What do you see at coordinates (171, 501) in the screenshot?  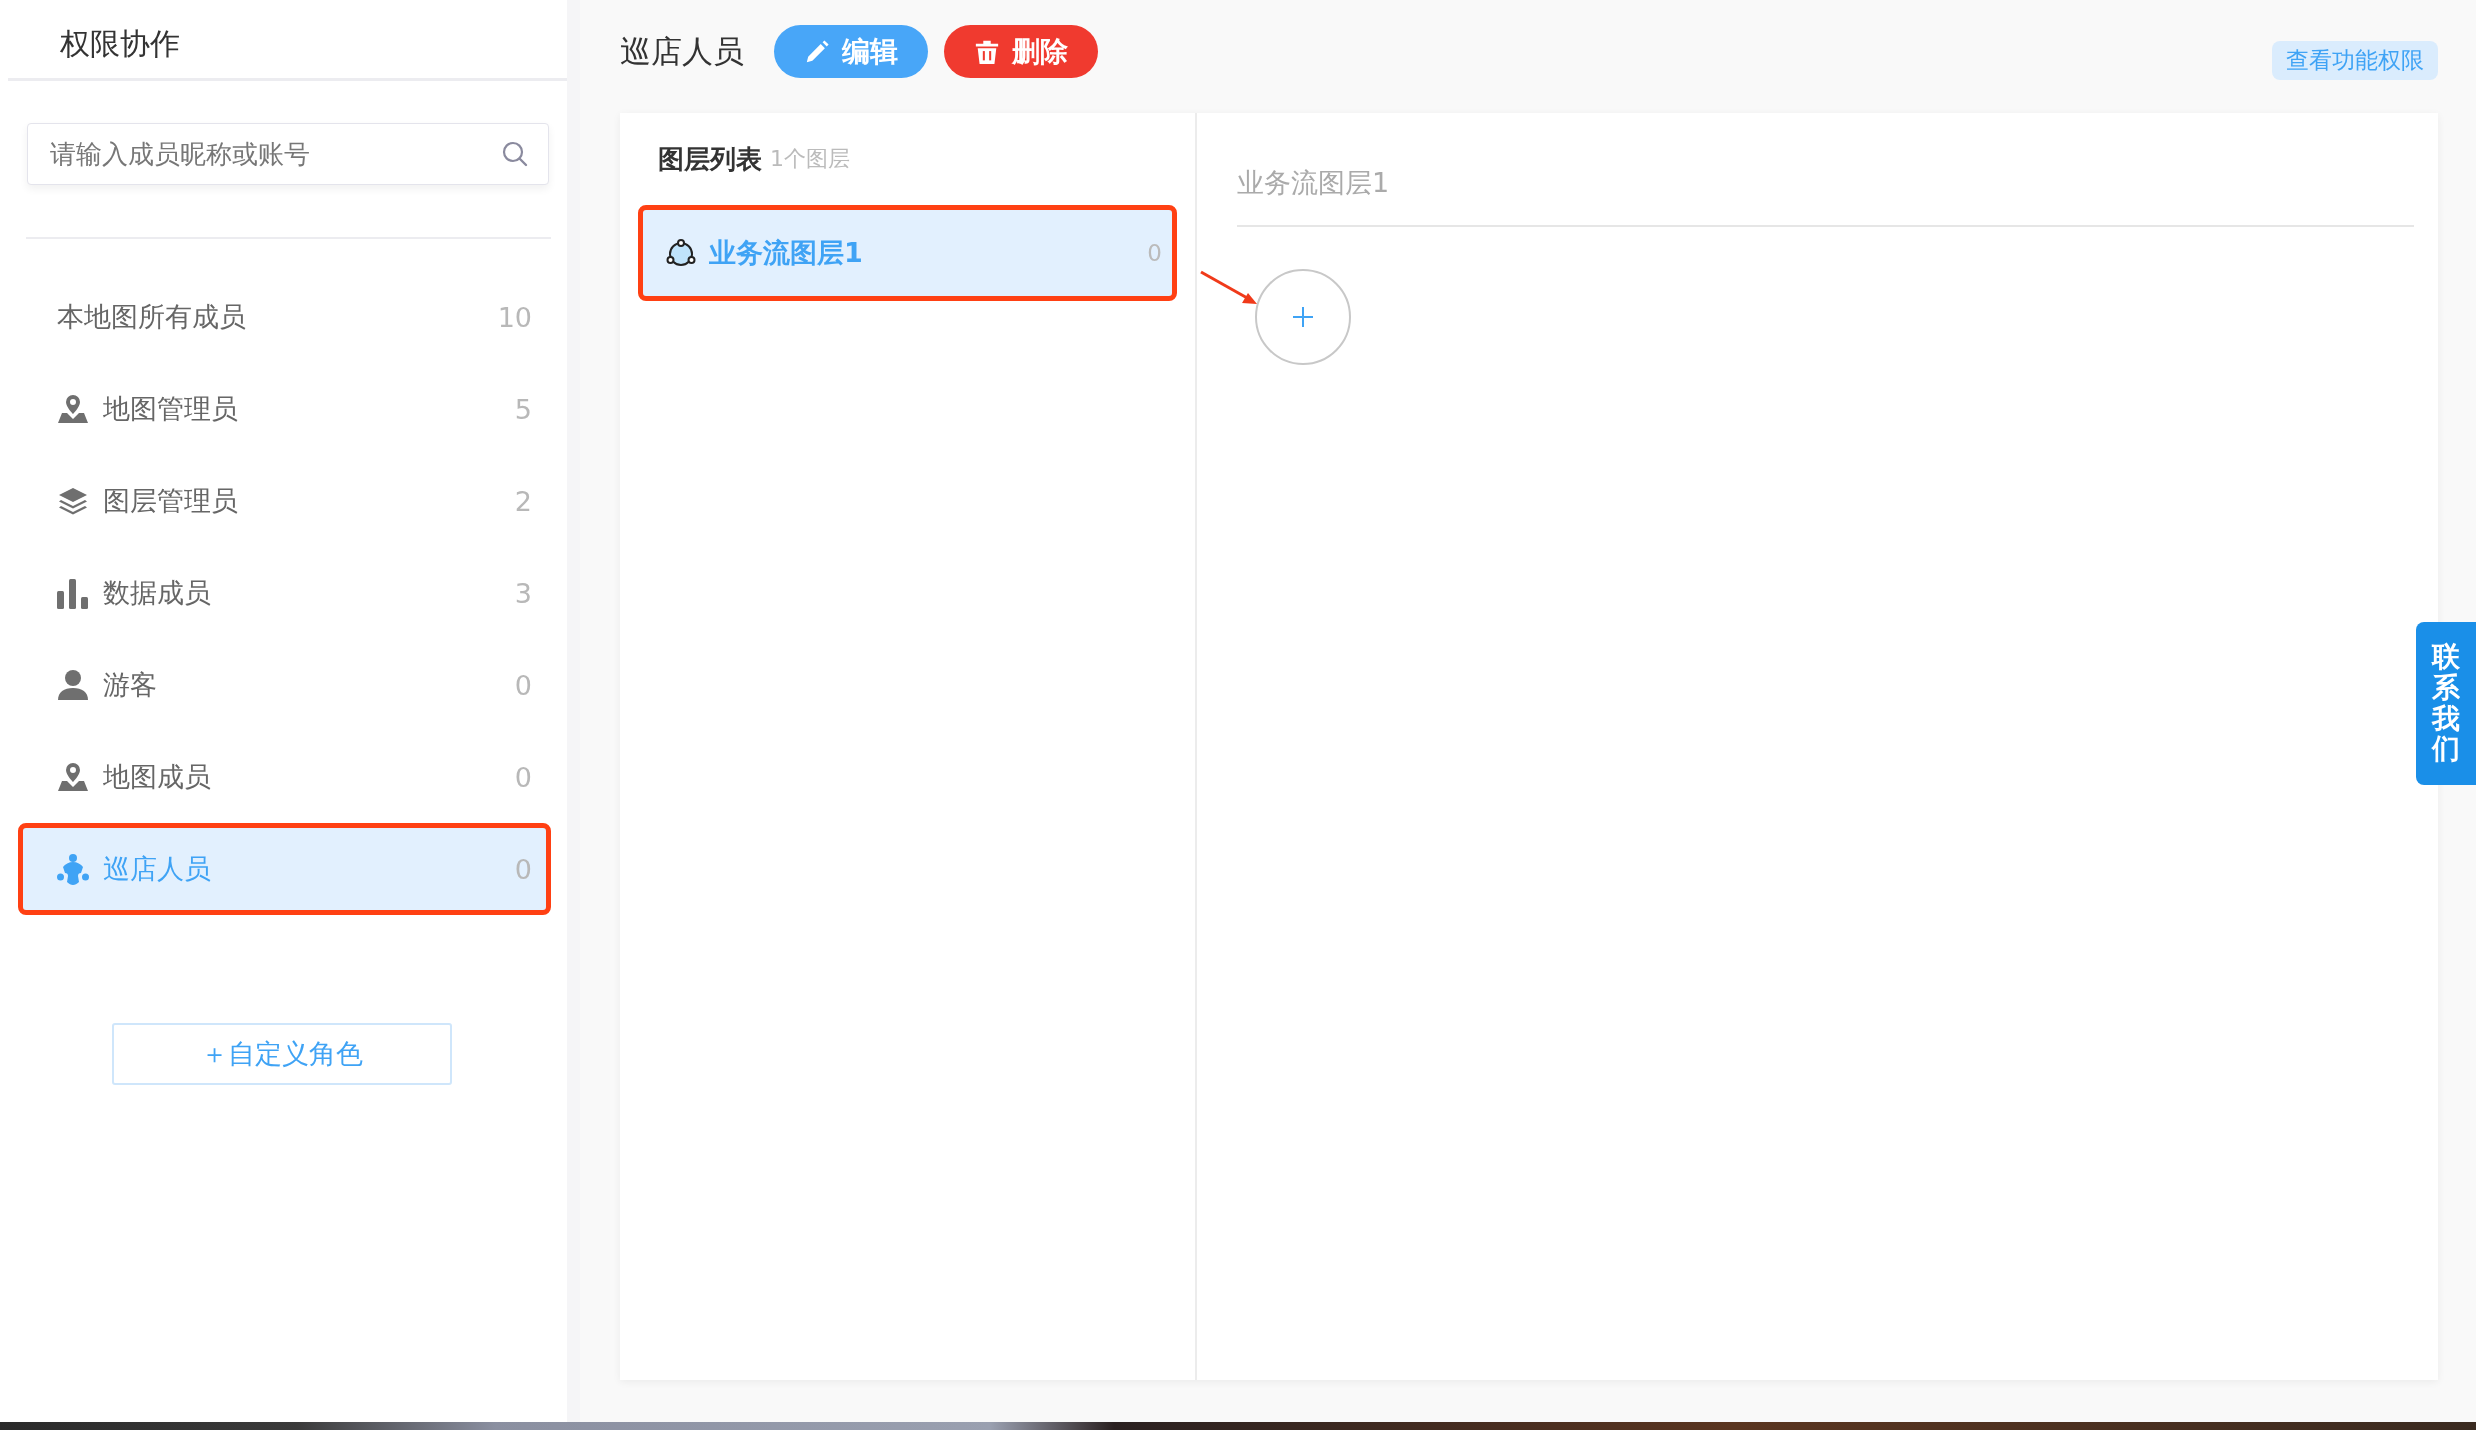 I see `item-label: 图层管理员` at bounding box center [171, 501].